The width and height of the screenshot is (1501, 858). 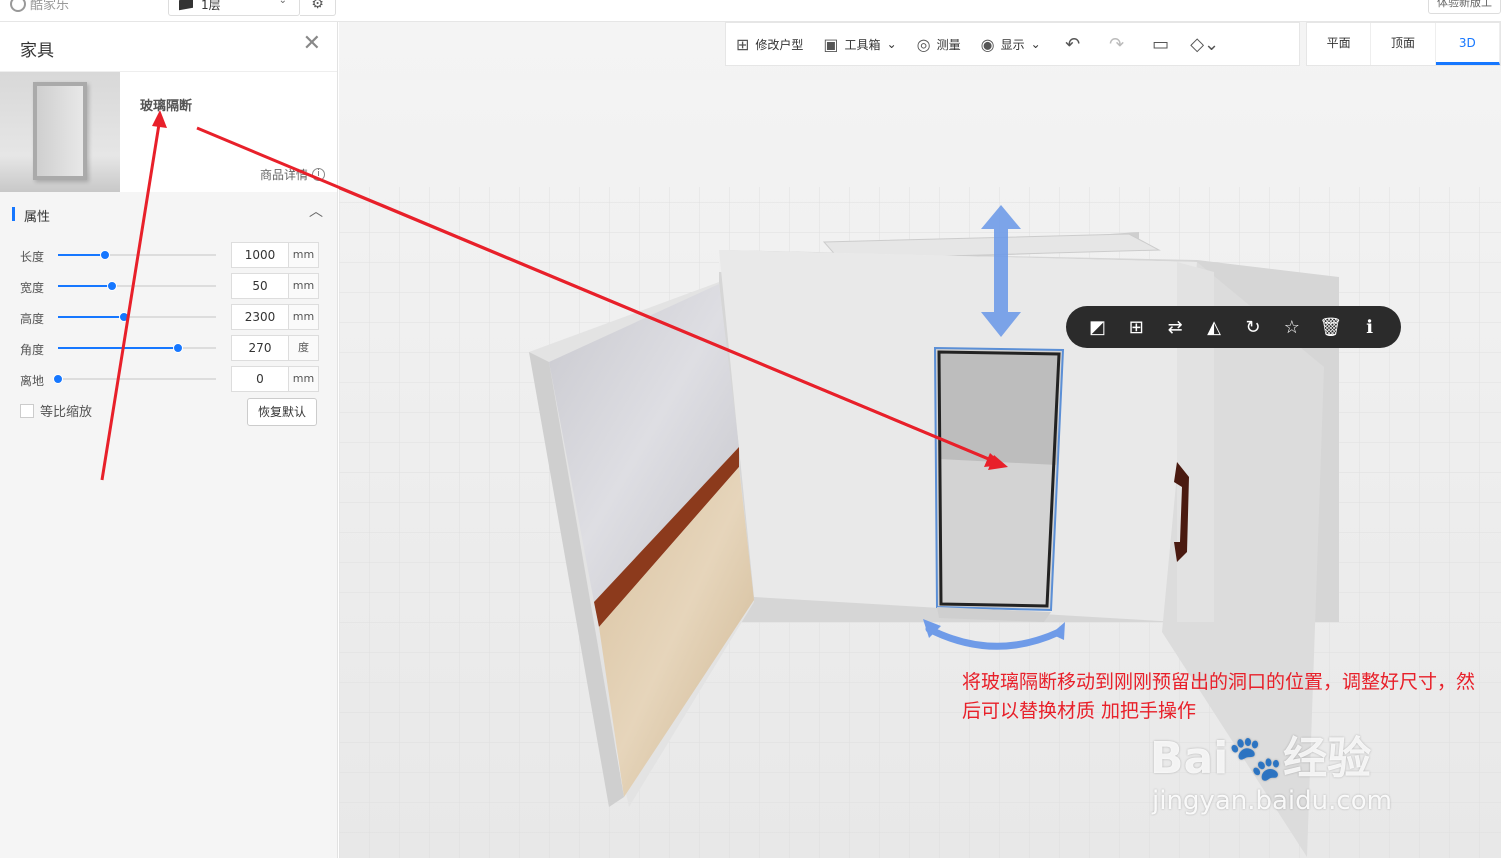 I want to click on attribute-row: 高度 2300 mm, so click(x=169, y=317).